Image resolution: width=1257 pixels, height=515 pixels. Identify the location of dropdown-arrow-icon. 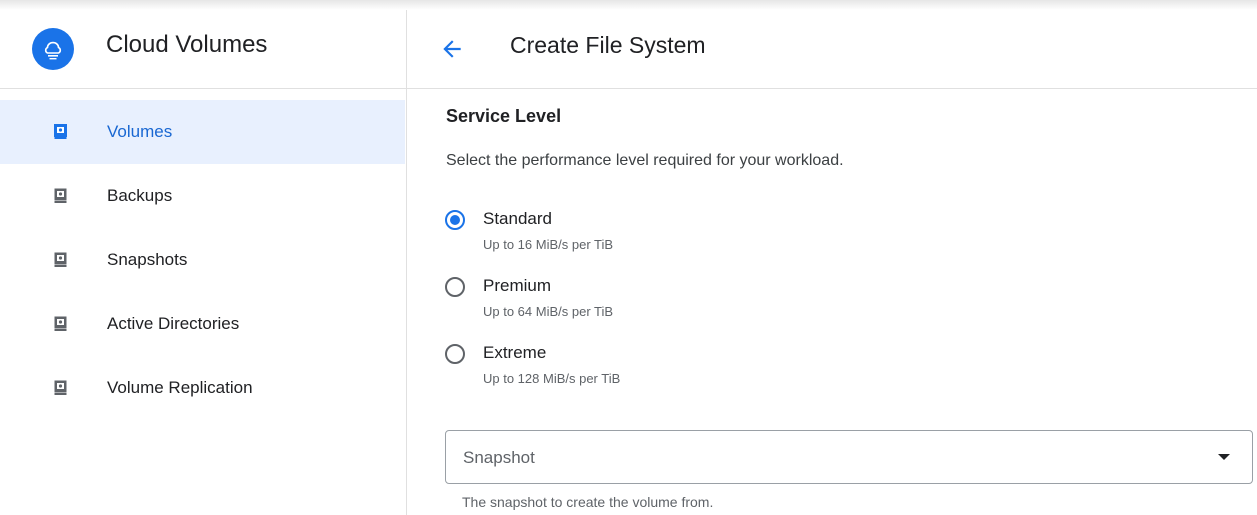
(1224, 457).